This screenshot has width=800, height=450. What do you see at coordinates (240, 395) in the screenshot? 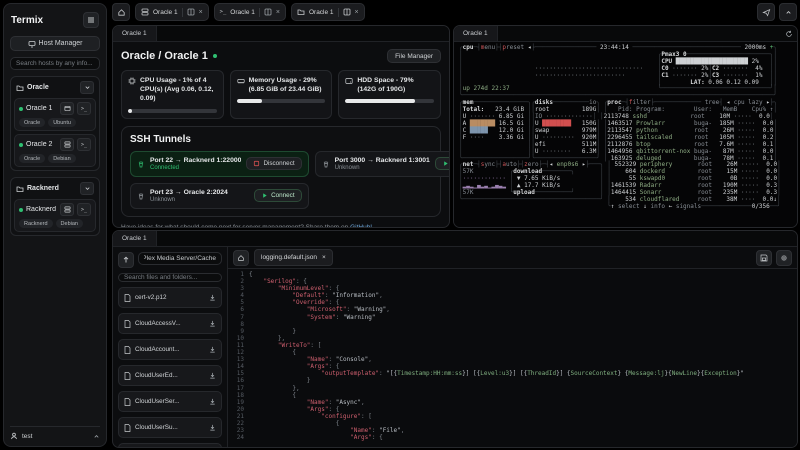
I see `line-number: 18` at bounding box center [240, 395].